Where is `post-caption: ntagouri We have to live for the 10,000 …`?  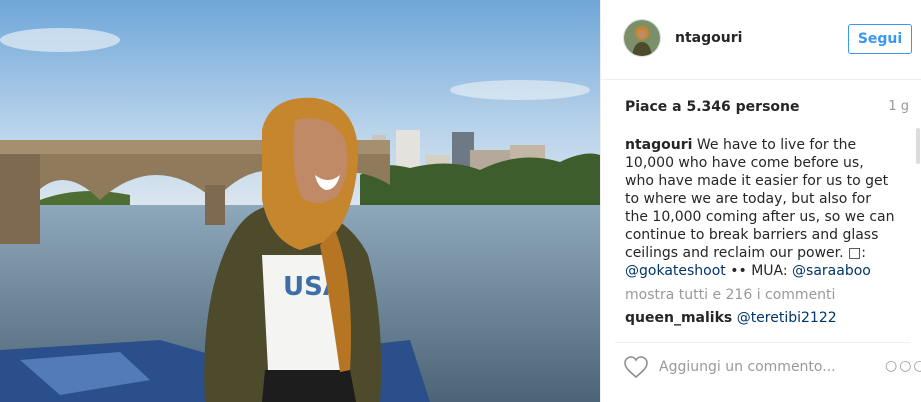
post-caption: ntagouri We have to live for the 10,000 … is located at coordinates (760, 208).